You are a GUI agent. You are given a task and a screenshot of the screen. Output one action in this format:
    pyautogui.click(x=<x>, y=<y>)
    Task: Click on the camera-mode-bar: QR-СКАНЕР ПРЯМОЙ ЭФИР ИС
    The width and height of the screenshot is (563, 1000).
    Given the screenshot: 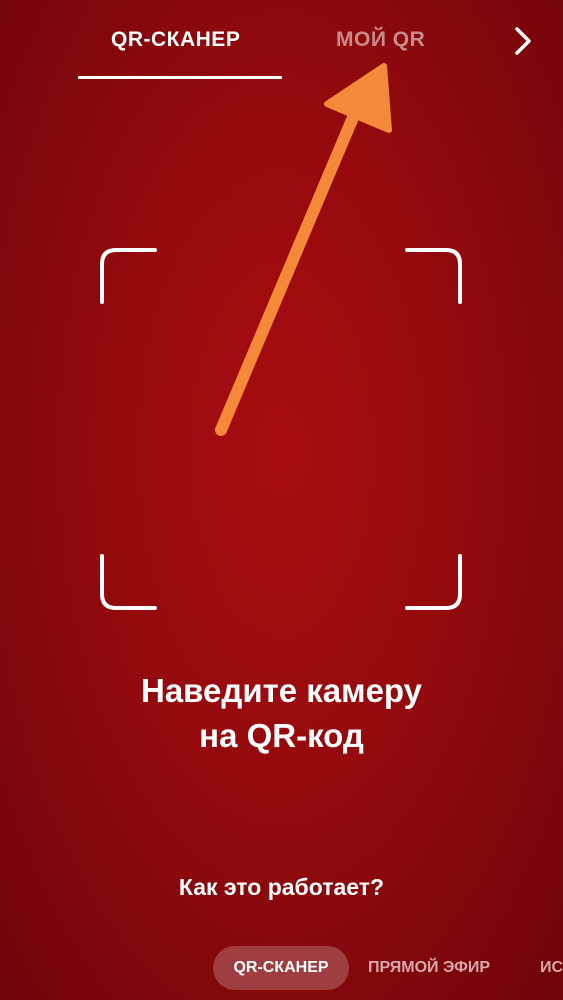 What is the action you would take?
    pyautogui.click(x=281, y=968)
    